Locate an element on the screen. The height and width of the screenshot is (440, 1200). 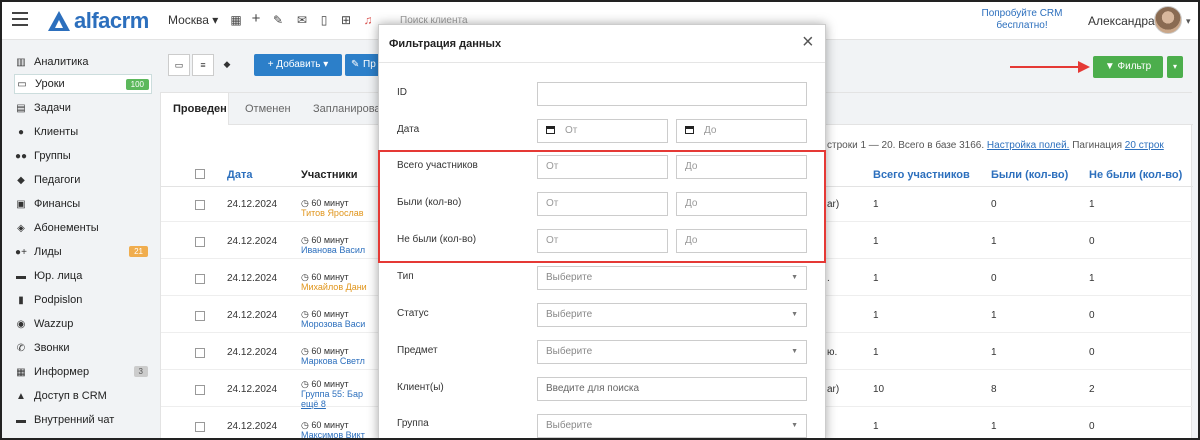
type-label: Тип is located at coordinates (405, 276).